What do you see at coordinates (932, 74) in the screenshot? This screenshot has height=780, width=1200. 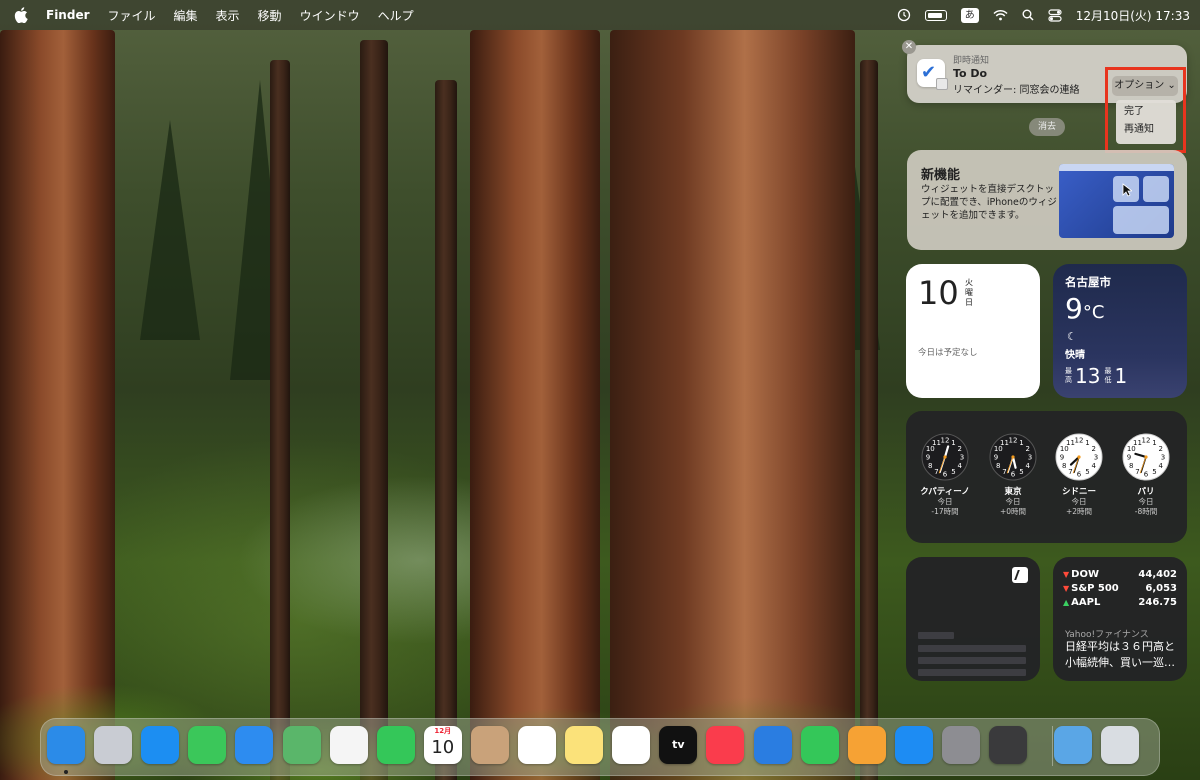 I see `reminders-app-icon: ✔` at bounding box center [932, 74].